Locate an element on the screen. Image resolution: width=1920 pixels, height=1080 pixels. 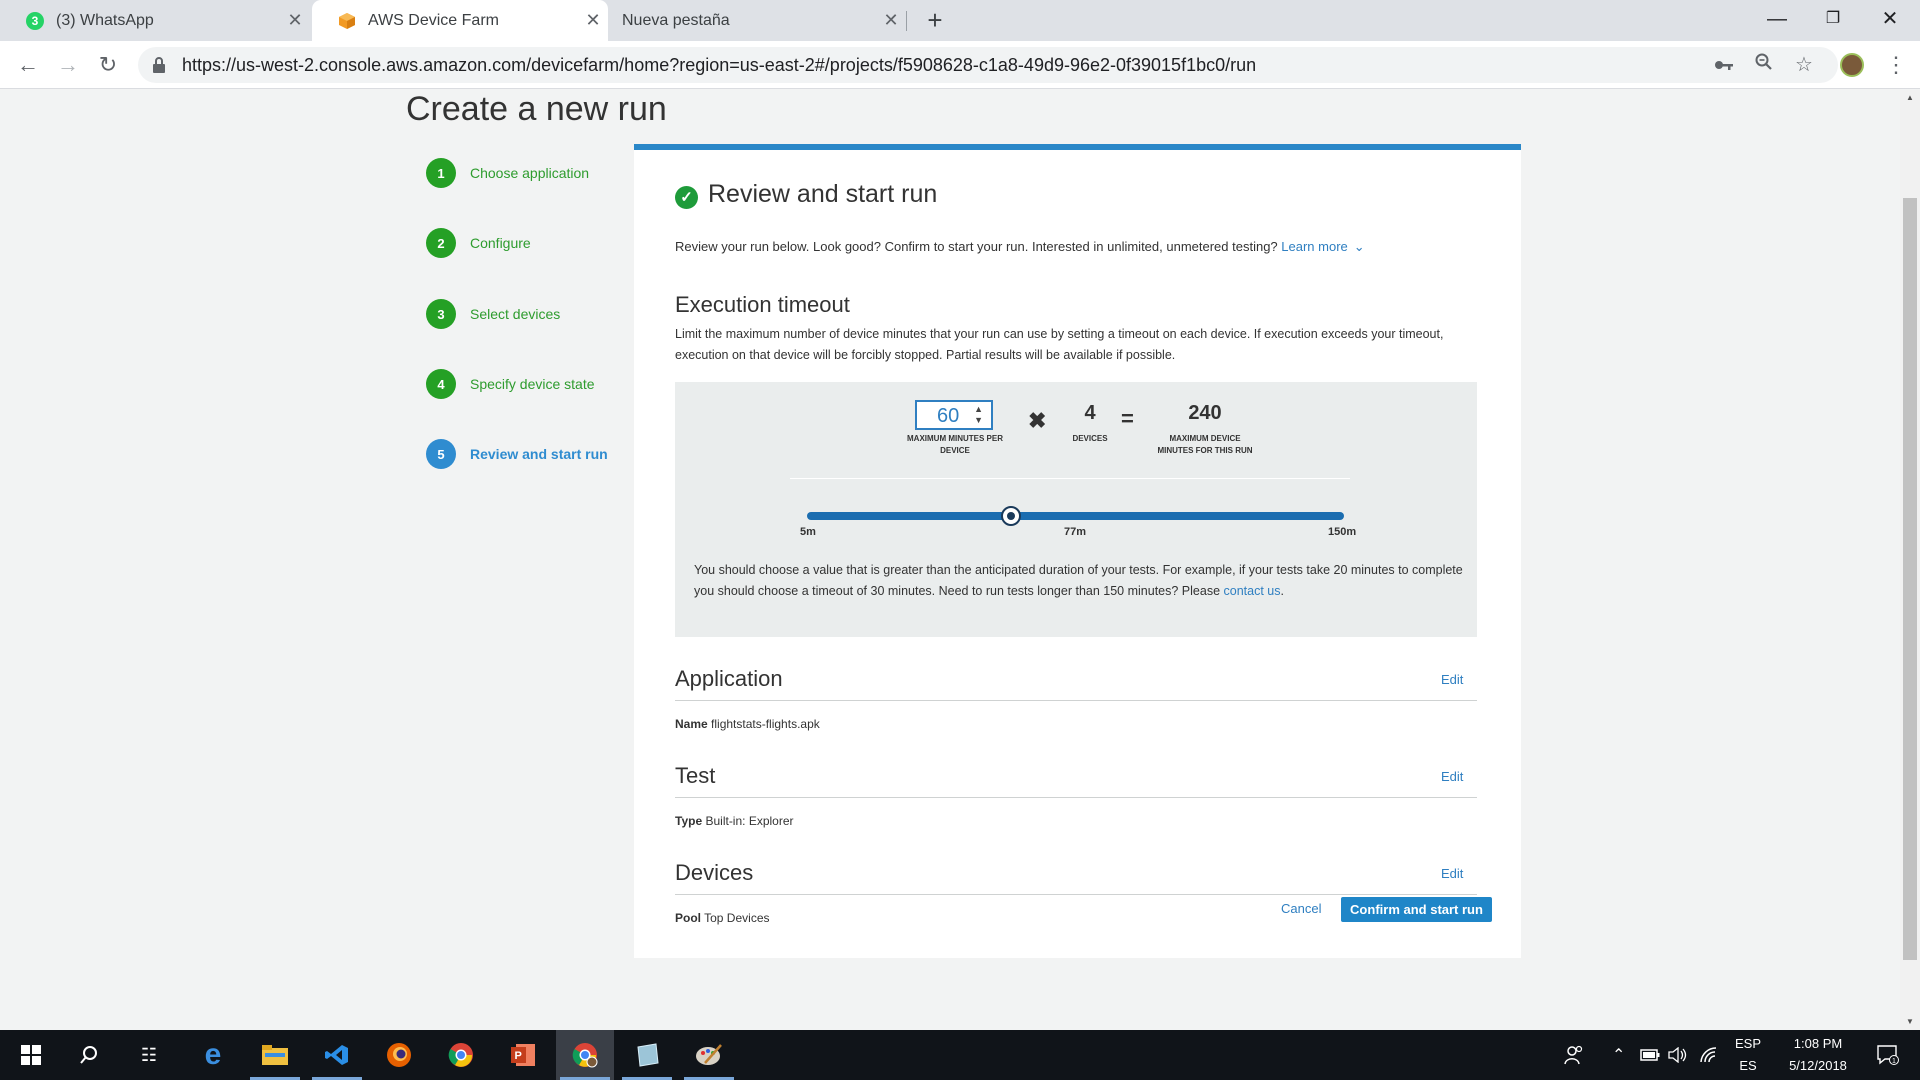
test-type-row: Type Built-in: Explorer is located at coordinates (734, 821).